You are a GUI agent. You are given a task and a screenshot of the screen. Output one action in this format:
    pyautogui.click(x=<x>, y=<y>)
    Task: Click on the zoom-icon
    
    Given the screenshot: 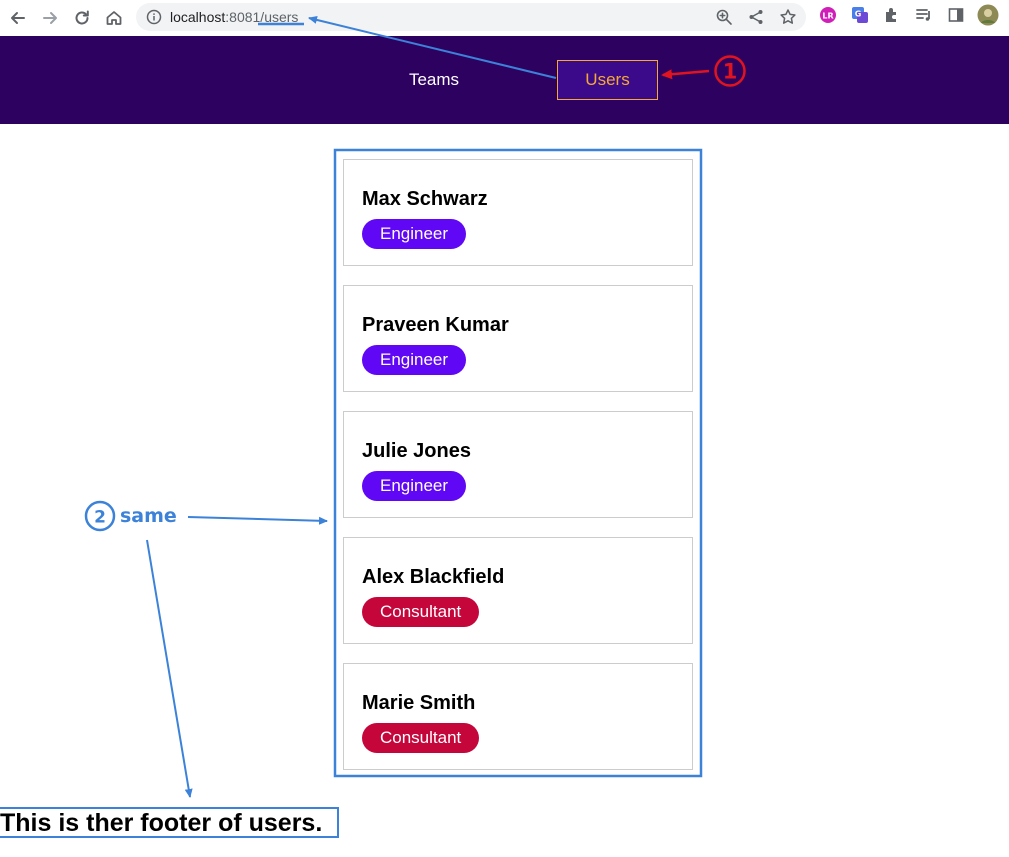 What is the action you would take?
    pyautogui.click(x=724, y=17)
    